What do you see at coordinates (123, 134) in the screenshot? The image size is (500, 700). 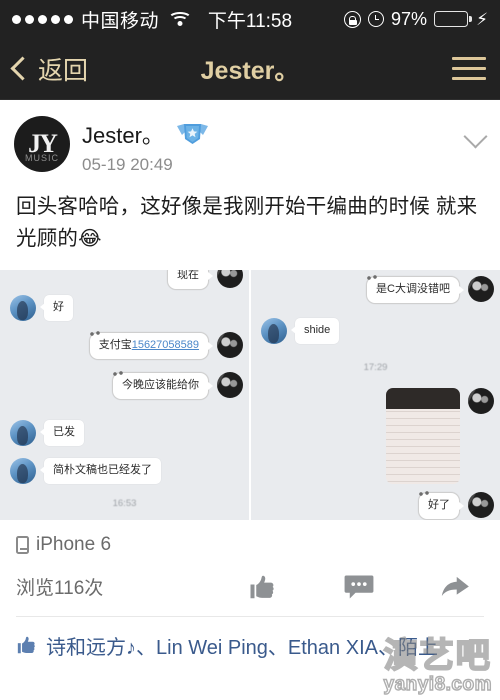 I see `author-name: Jester。` at bounding box center [123, 134].